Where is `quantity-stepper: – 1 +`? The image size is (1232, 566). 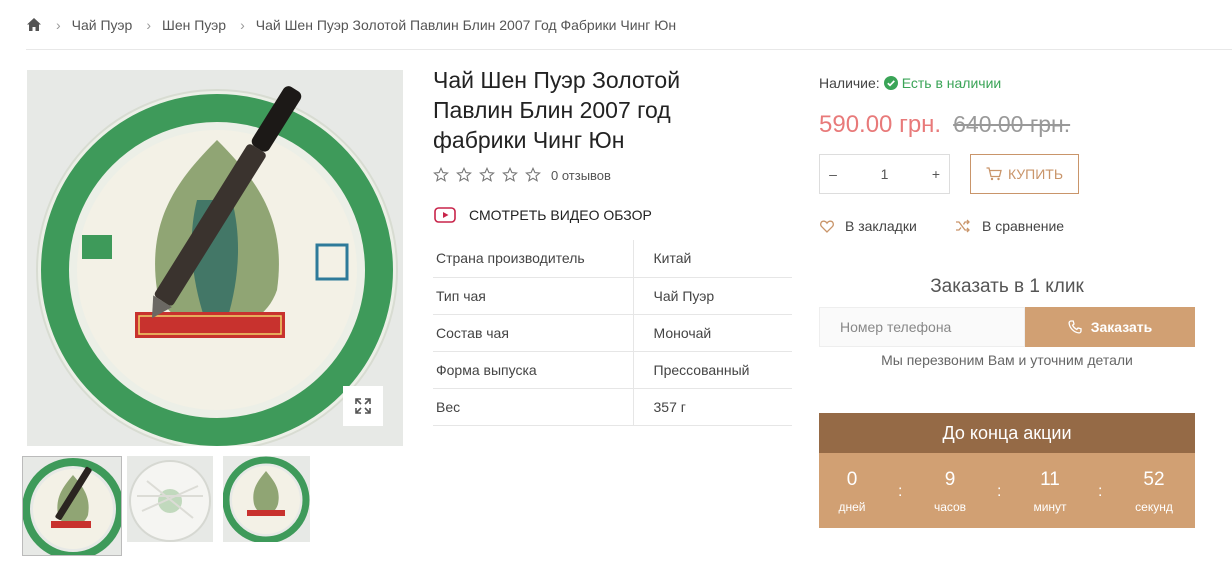
quantity-stepper: – 1 + is located at coordinates (884, 174).